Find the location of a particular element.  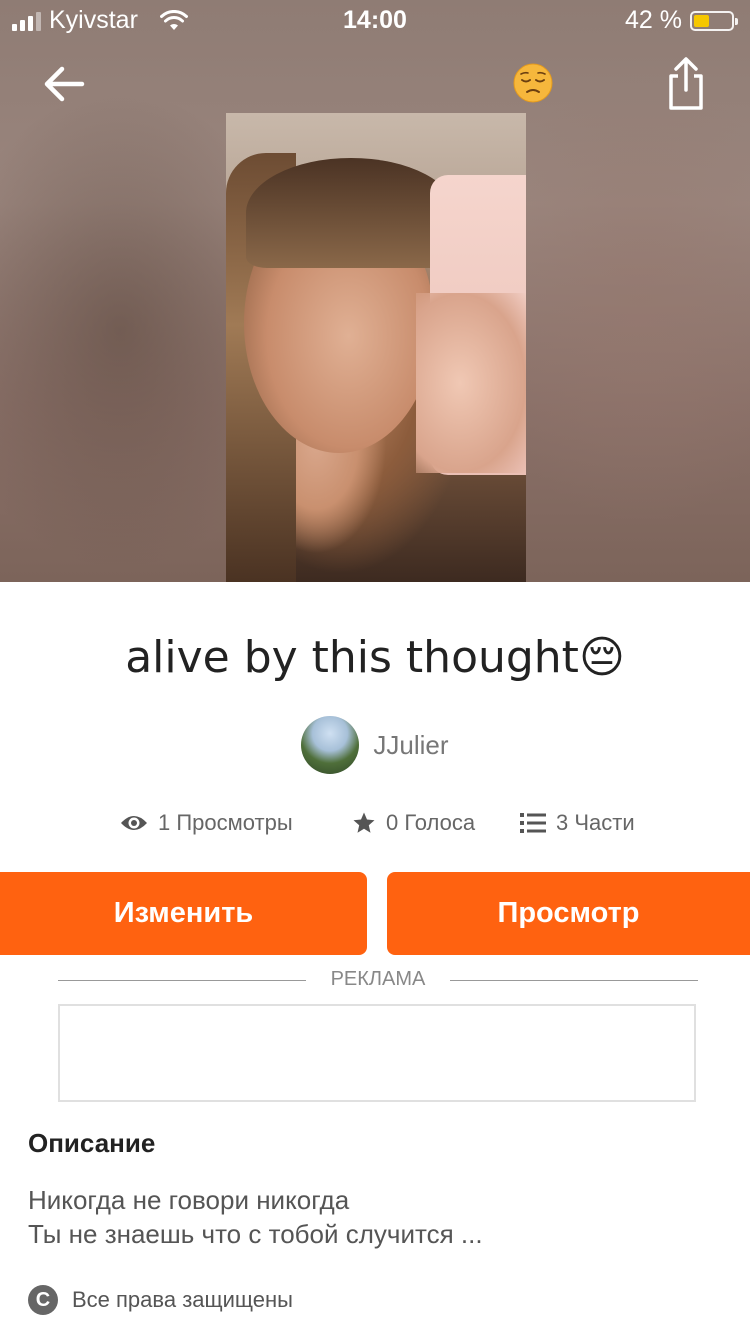

description-heading: Описание is located at coordinates (92, 1143).